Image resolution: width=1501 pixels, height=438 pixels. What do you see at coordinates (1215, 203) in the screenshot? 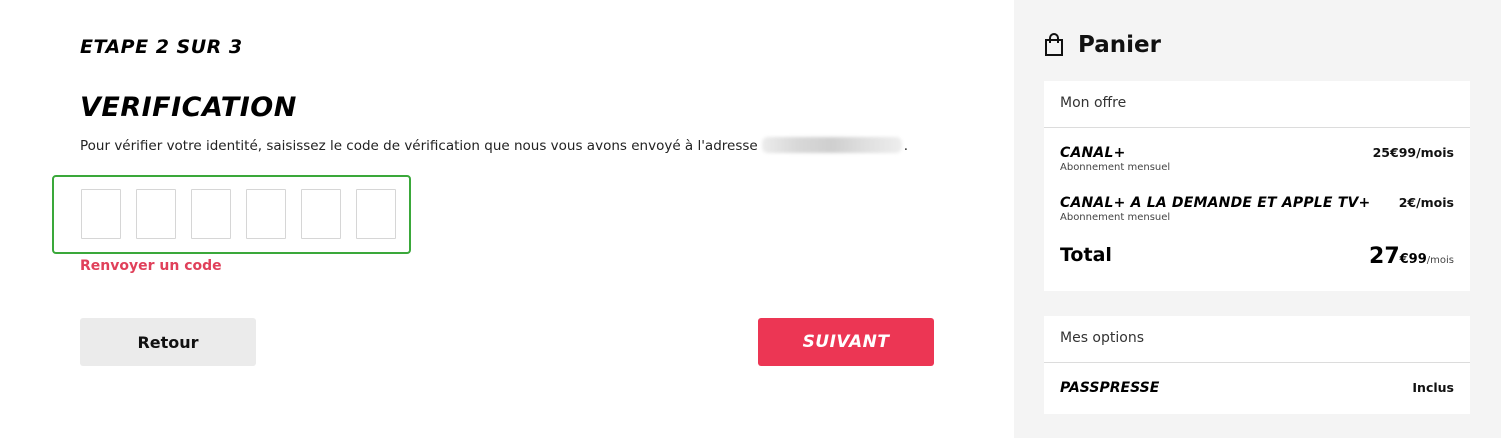
I see `item-name: CANAL+ A LA DEMANDE ET APPLE TV+` at bounding box center [1215, 203].